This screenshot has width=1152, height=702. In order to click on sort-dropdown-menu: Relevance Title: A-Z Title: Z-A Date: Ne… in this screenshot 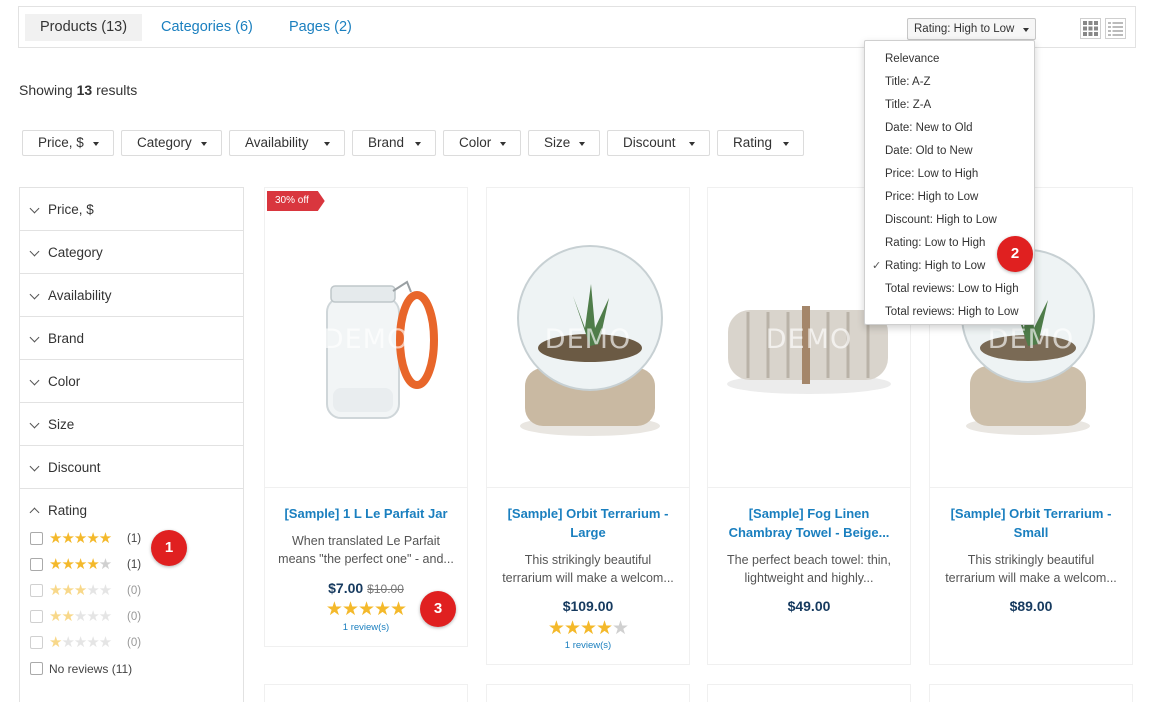, I will do `click(949, 182)`.